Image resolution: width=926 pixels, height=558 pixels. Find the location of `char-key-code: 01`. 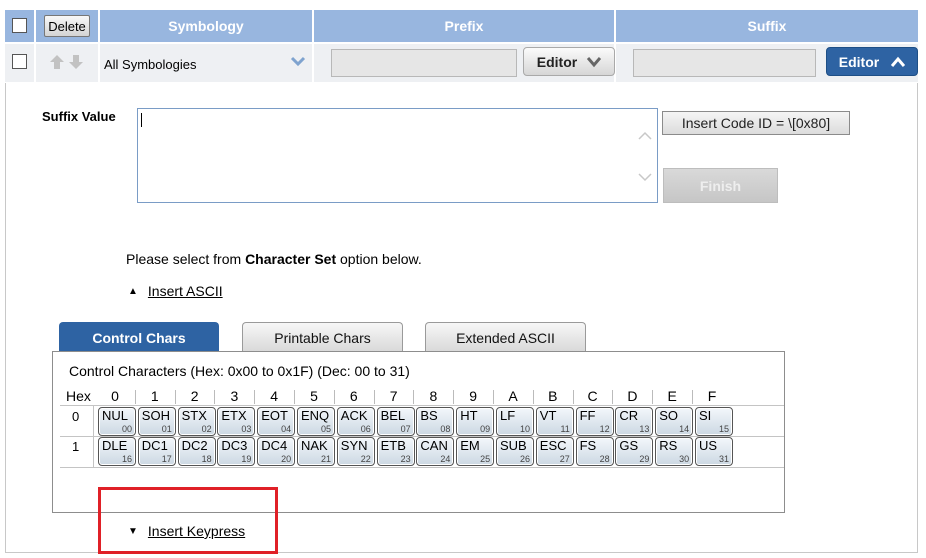

char-key-code: 01 is located at coordinates (166, 429).